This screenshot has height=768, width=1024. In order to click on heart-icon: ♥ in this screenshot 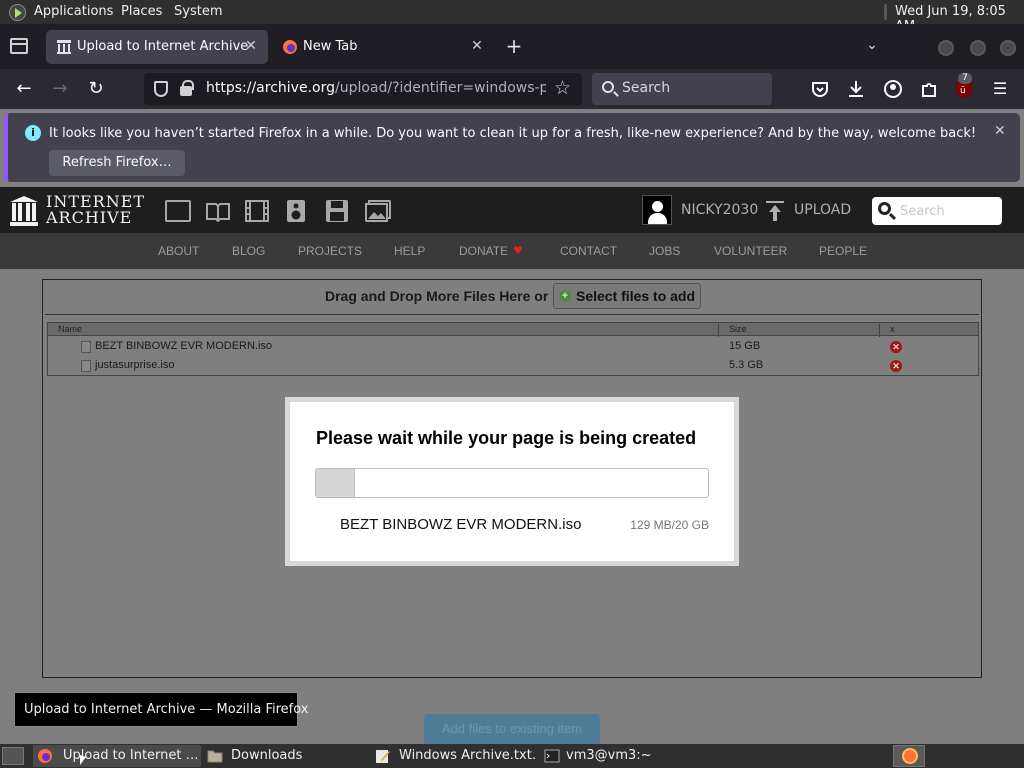, I will do `click(518, 250)`.